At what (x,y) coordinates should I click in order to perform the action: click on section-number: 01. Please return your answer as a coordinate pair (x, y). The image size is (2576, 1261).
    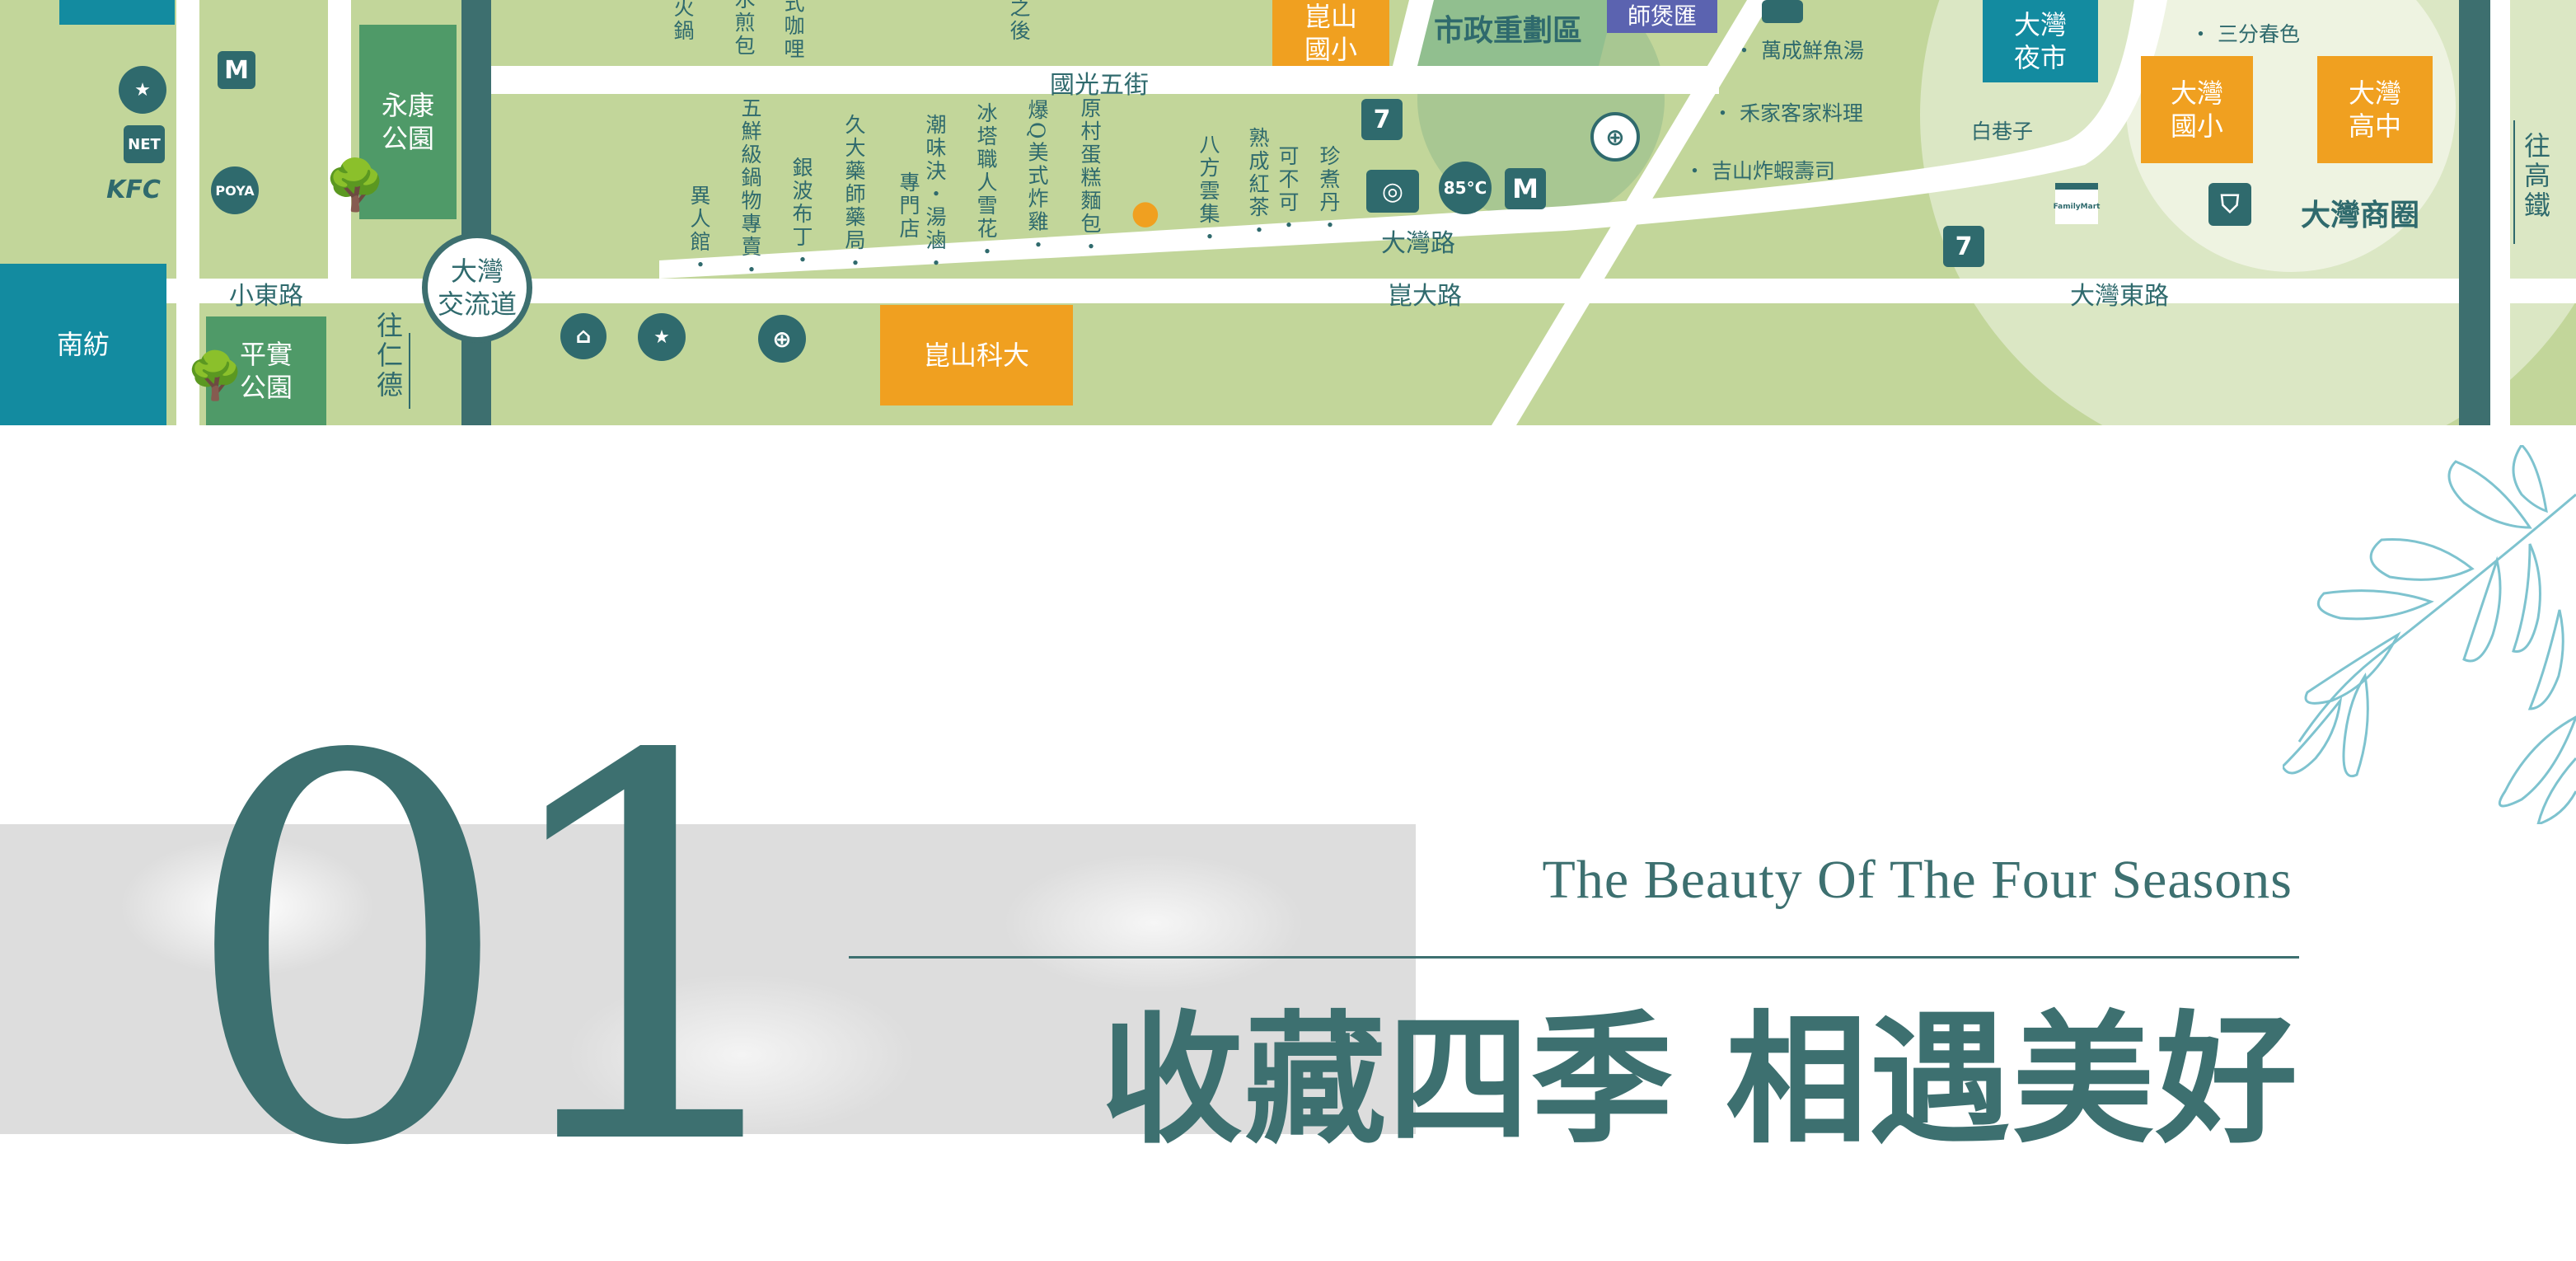
    Looking at the image, I should click on (498, 954).